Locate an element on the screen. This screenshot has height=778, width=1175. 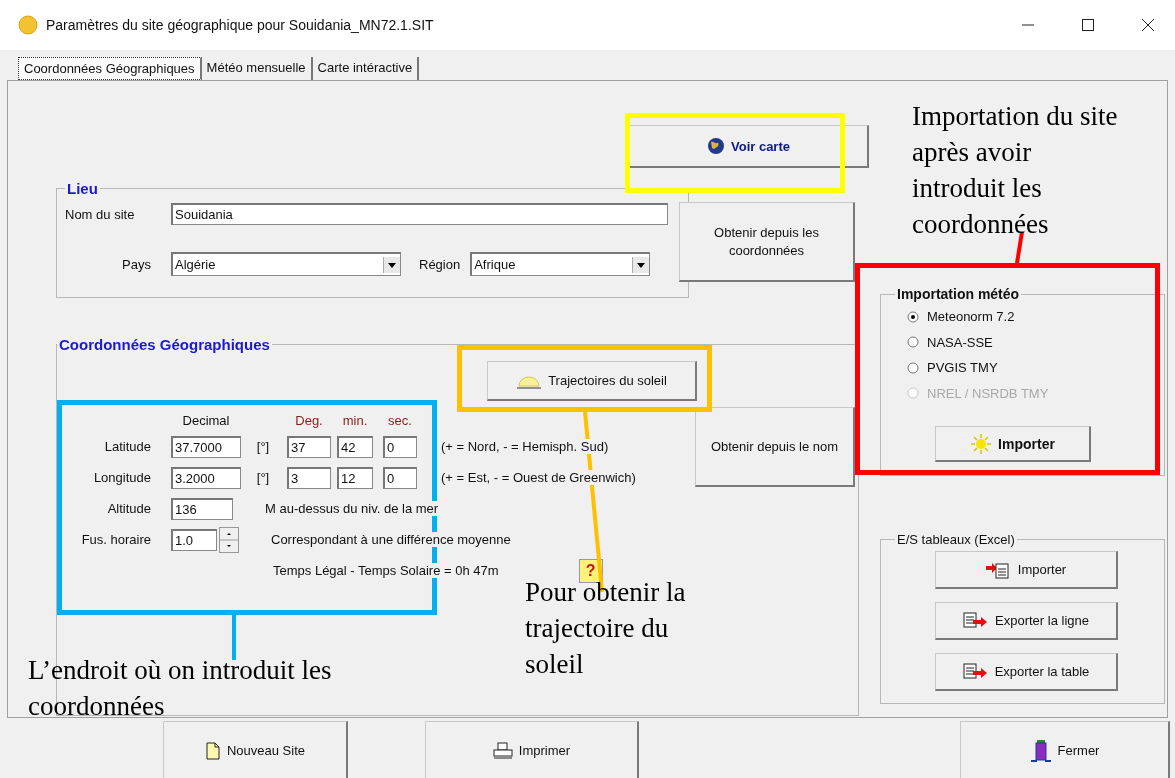
close-icon is located at coordinates (1148, 25).